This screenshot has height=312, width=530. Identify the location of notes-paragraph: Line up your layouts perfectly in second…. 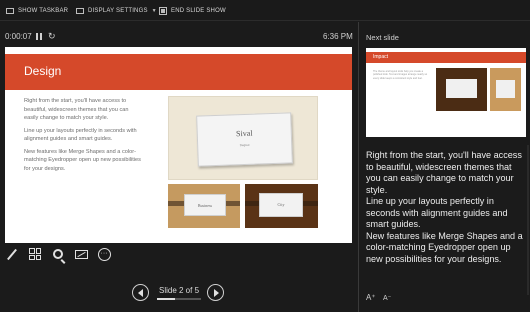
(437, 212).